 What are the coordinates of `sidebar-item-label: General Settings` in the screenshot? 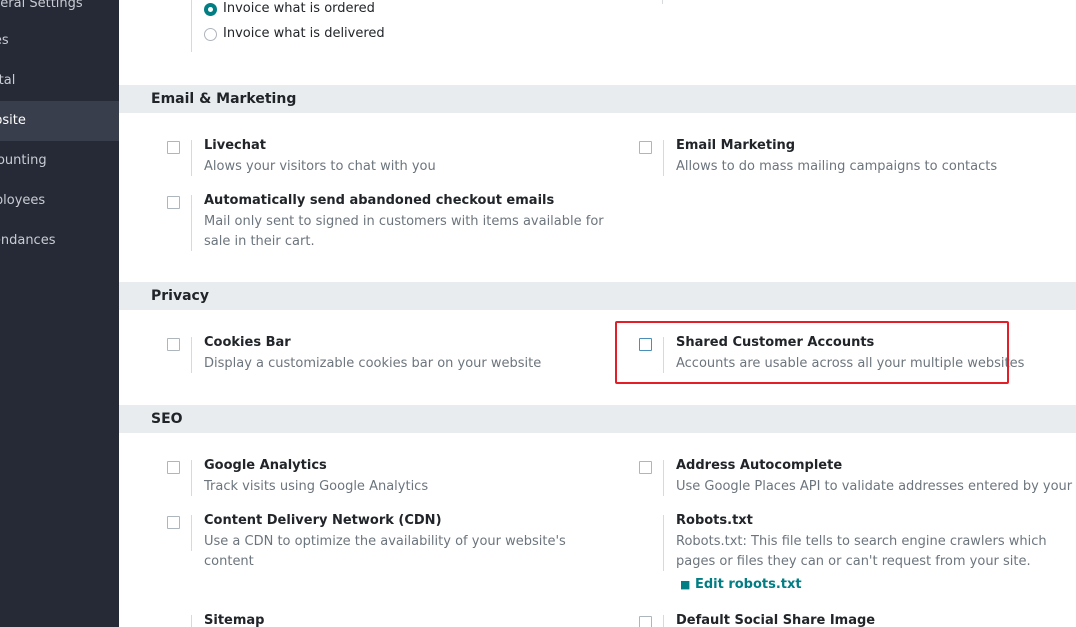 It's located at (41, 5).